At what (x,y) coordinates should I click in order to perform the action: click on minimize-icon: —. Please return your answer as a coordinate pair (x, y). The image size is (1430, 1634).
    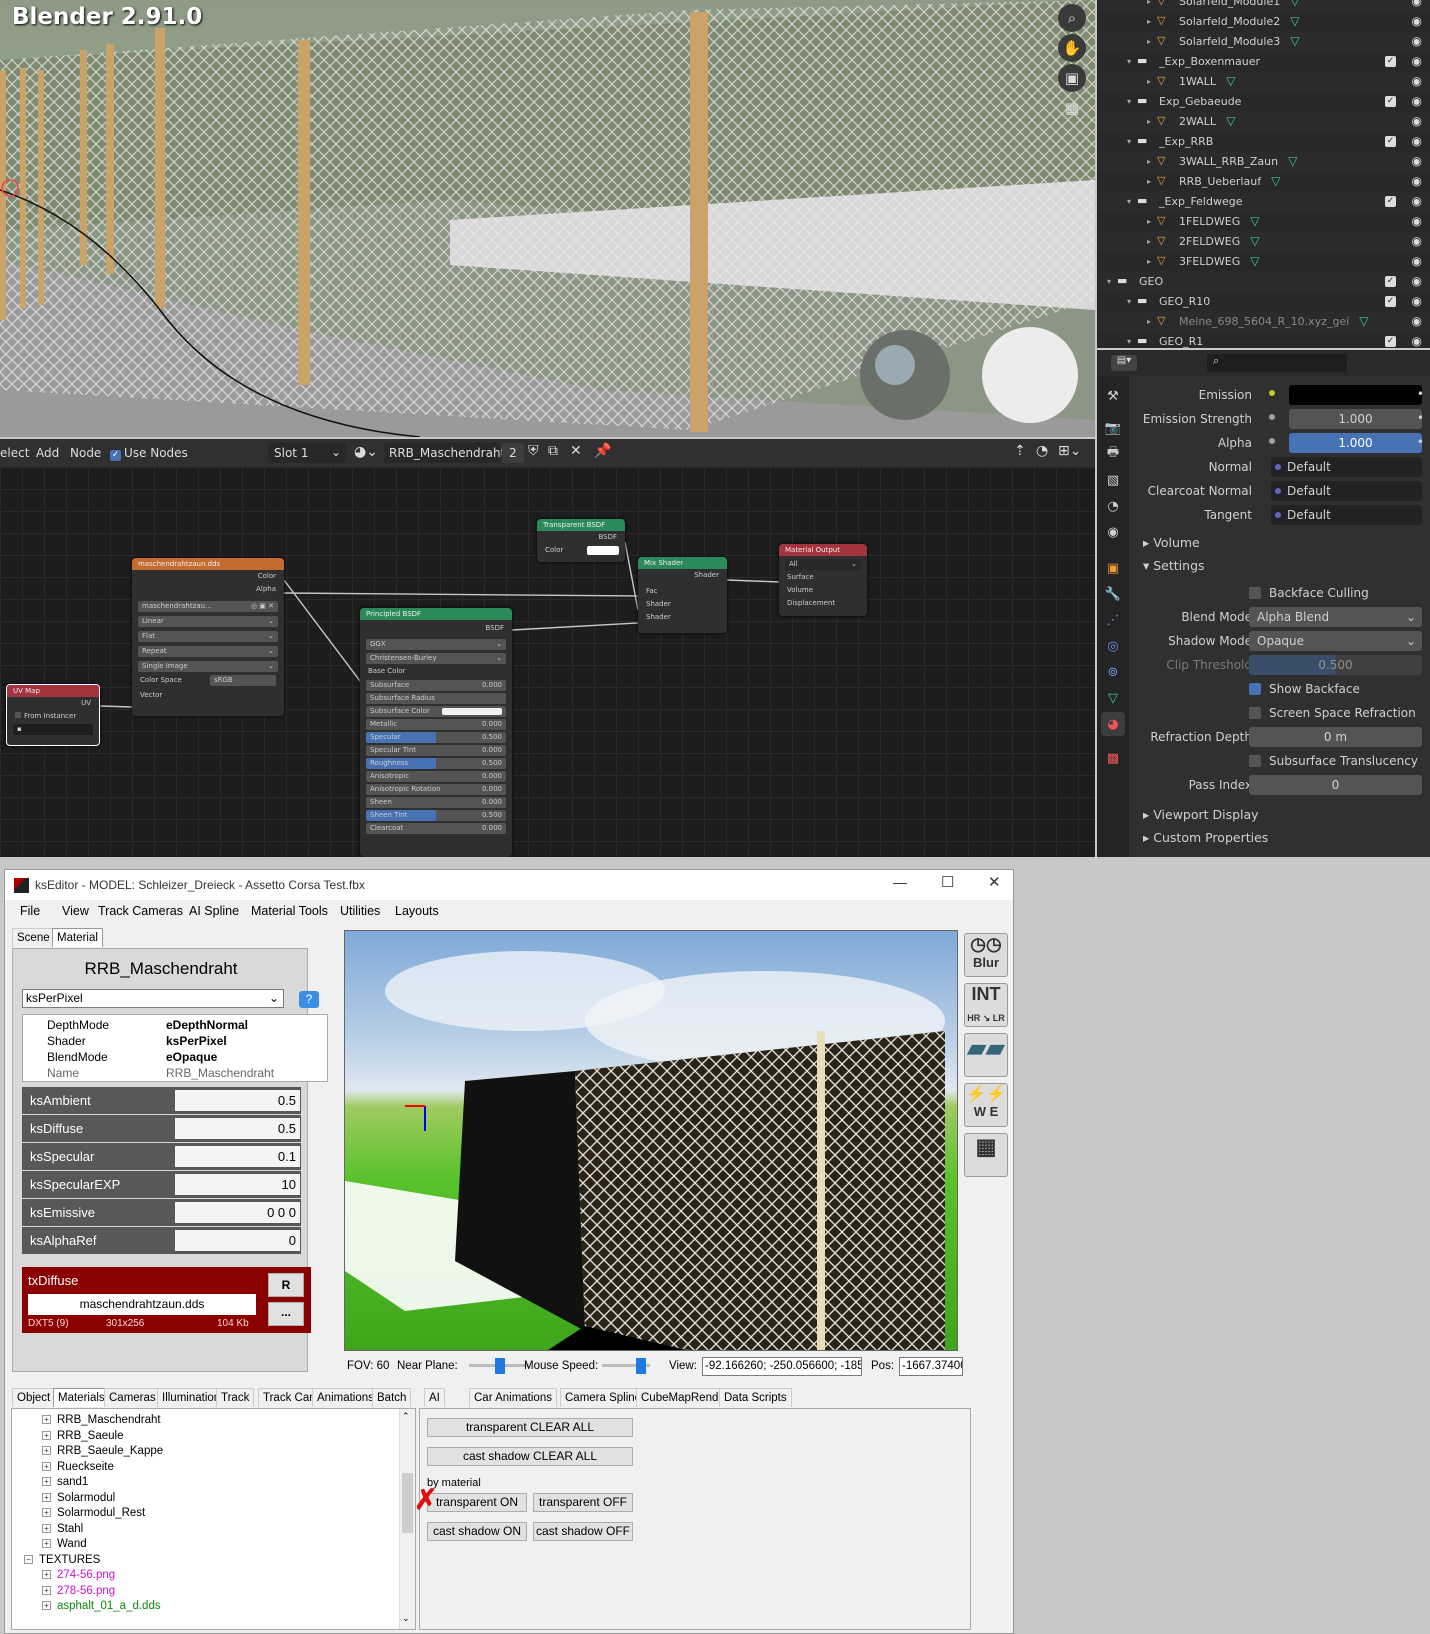
    Looking at the image, I should click on (900, 882).